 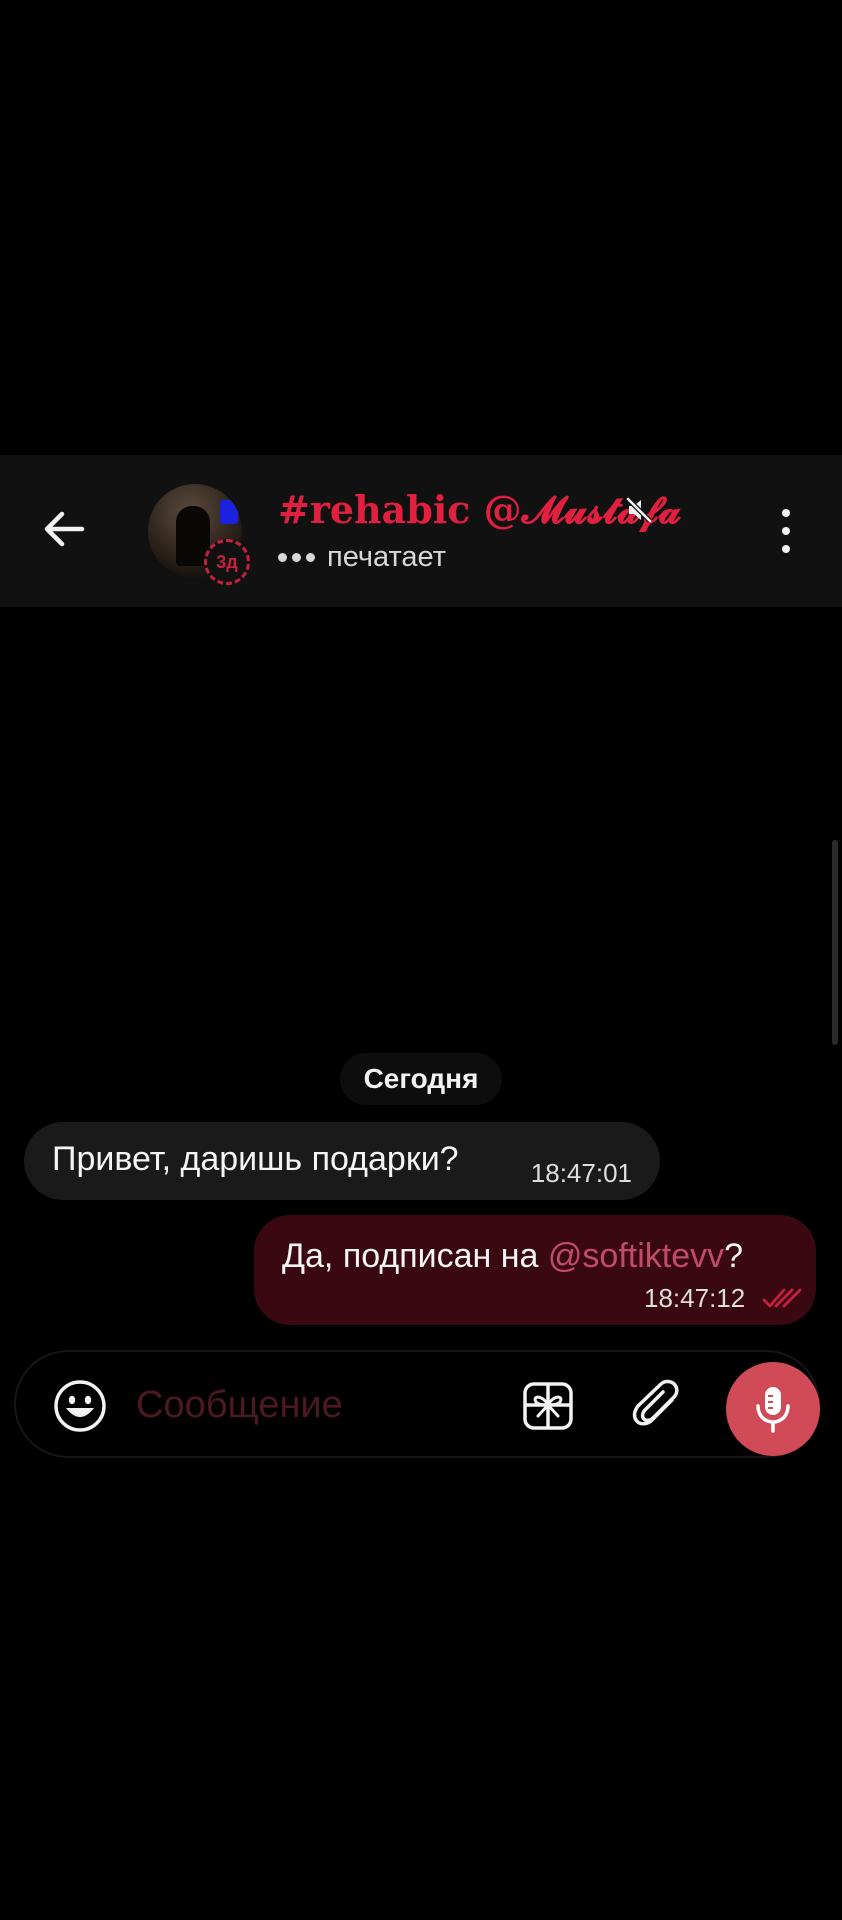 I want to click on incoming-message: Привет, даришь подарки? 18:47:01, so click(x=342, y=1161).